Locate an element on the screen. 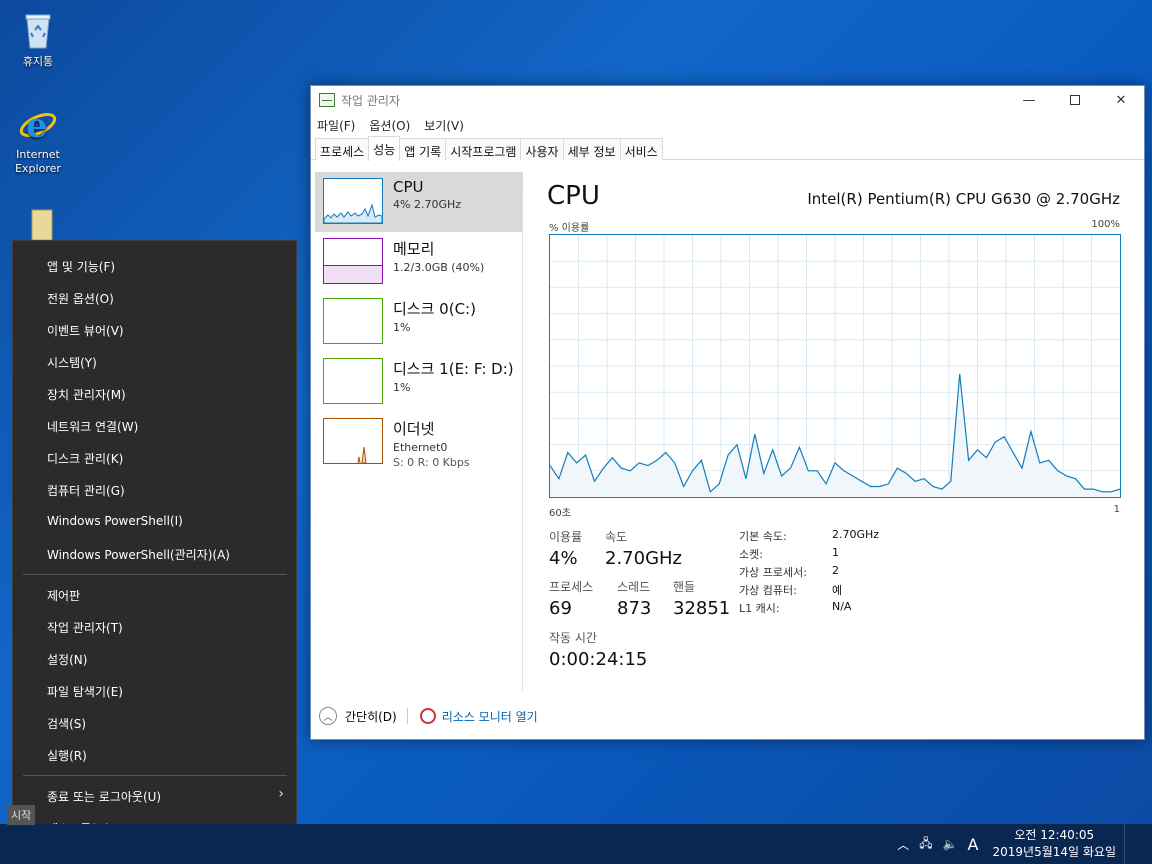 The height and width of the screenshot is (864, 1152). menu-item-power-options: 전원 옵션(O) is located at coordinates (80, 298).